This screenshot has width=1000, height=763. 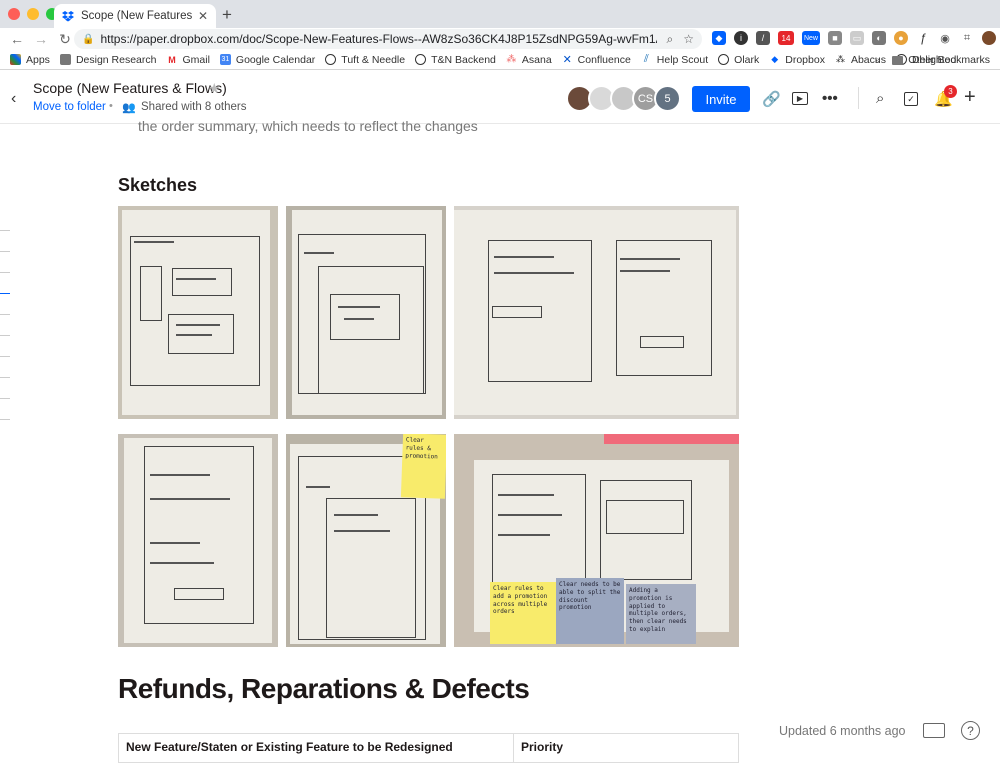 I want to click on browser-tab: Scope (New Features & Flows) ✕, so click(x=135, y=16).